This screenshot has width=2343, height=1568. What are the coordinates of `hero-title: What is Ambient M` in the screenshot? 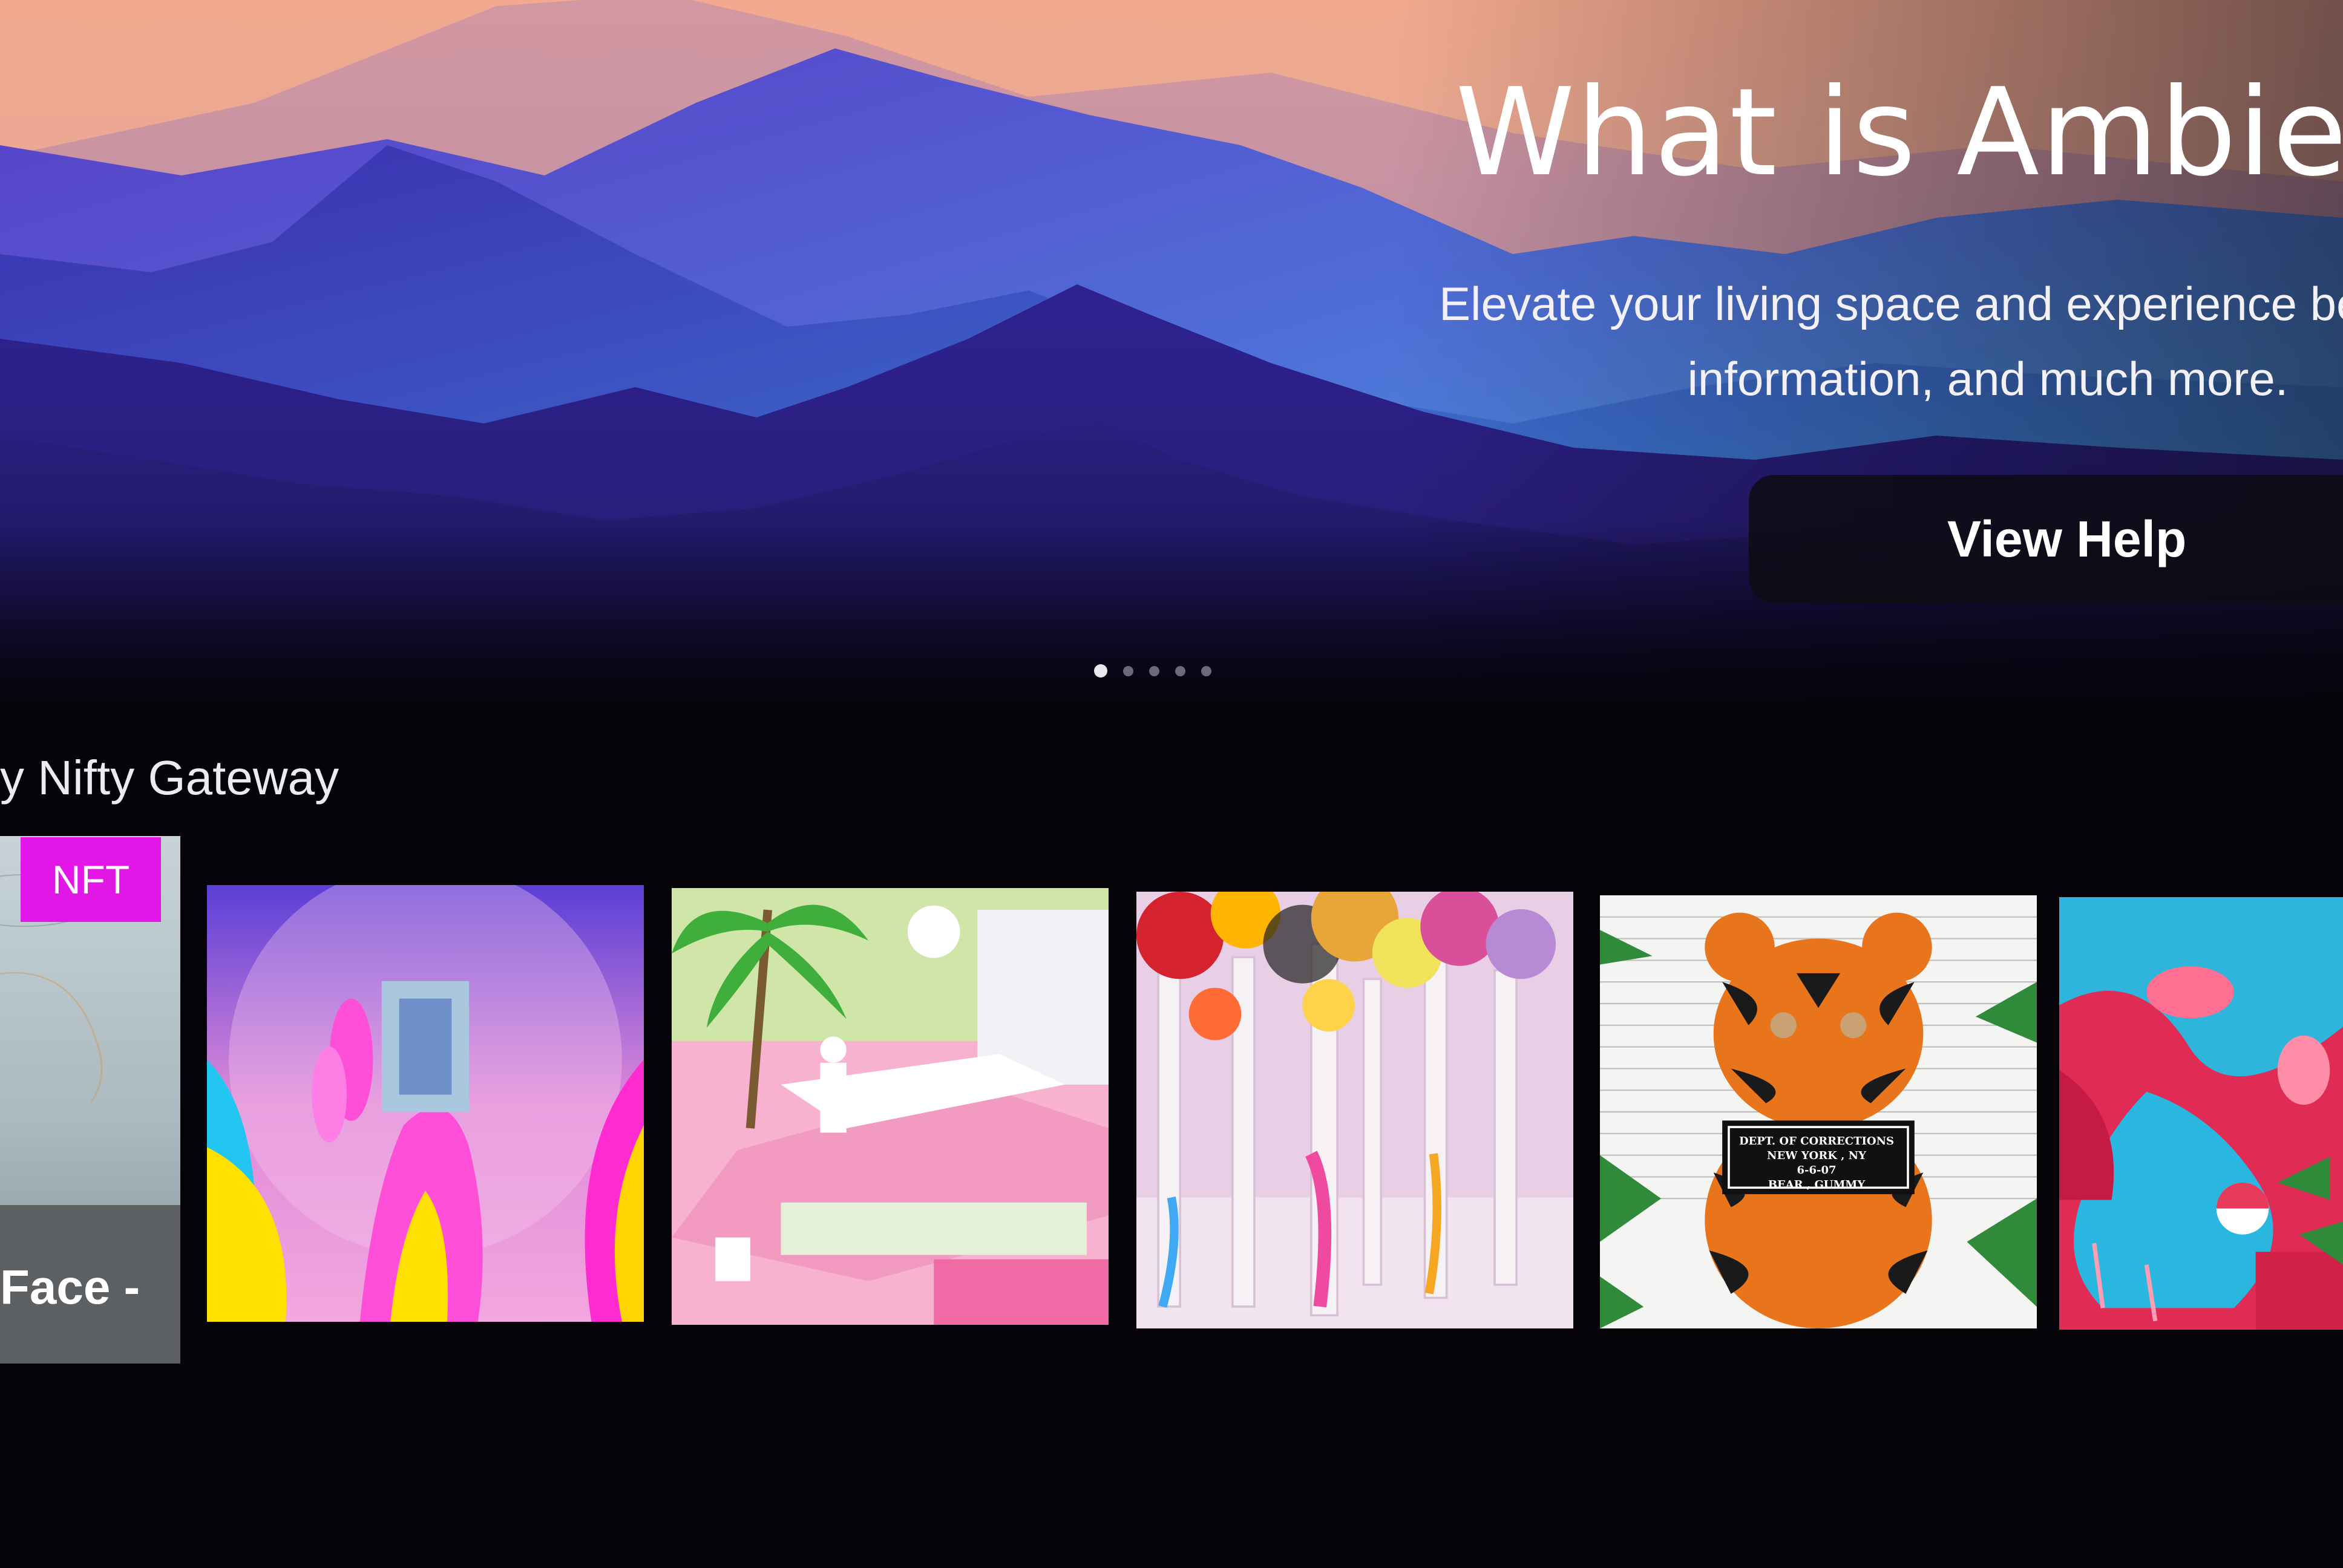 It's located at (1899, 133).